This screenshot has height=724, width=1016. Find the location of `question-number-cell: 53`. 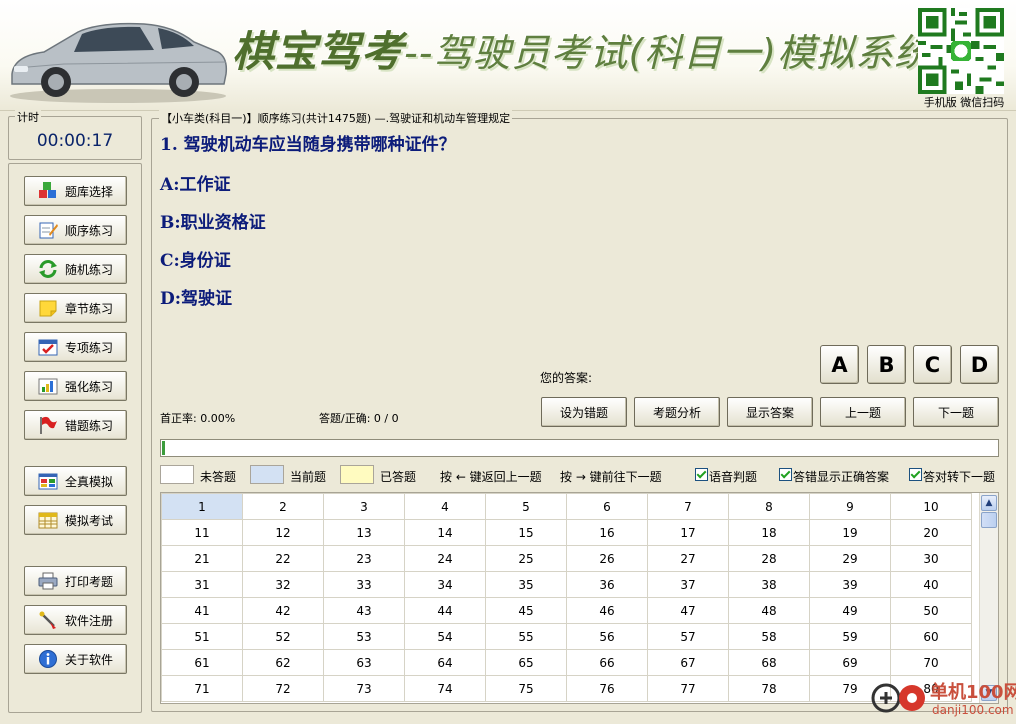

question-number-cell: 53 is located at coordinates (364, 636).